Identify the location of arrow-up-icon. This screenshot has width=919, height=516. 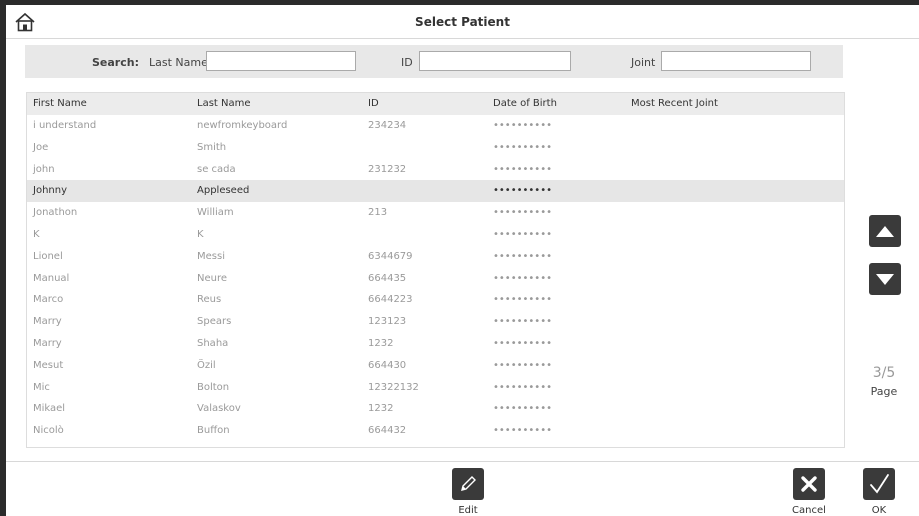
(885, 231).